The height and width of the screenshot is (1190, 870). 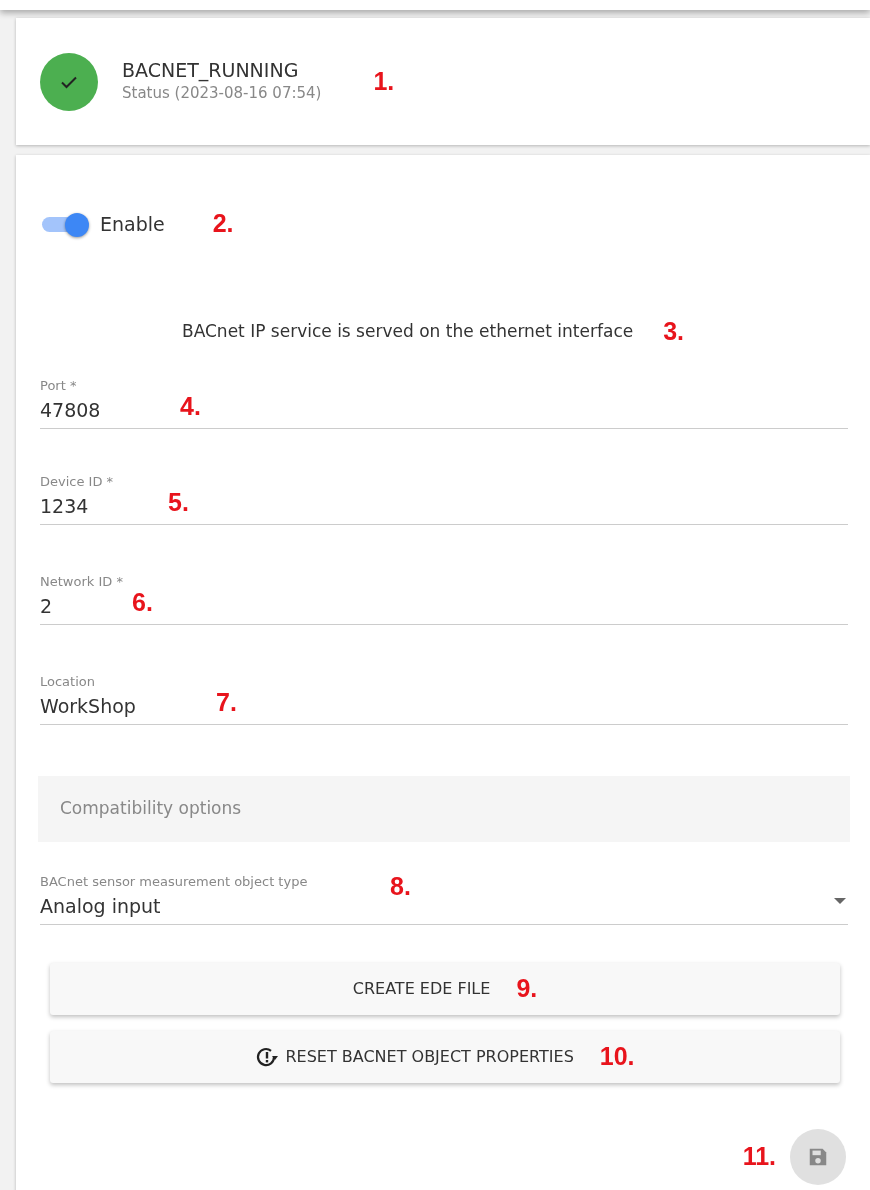 What do you see at coordinates (840, 901) in the screenshot?
I see `caret-icon` at bounding box center [840, 901].